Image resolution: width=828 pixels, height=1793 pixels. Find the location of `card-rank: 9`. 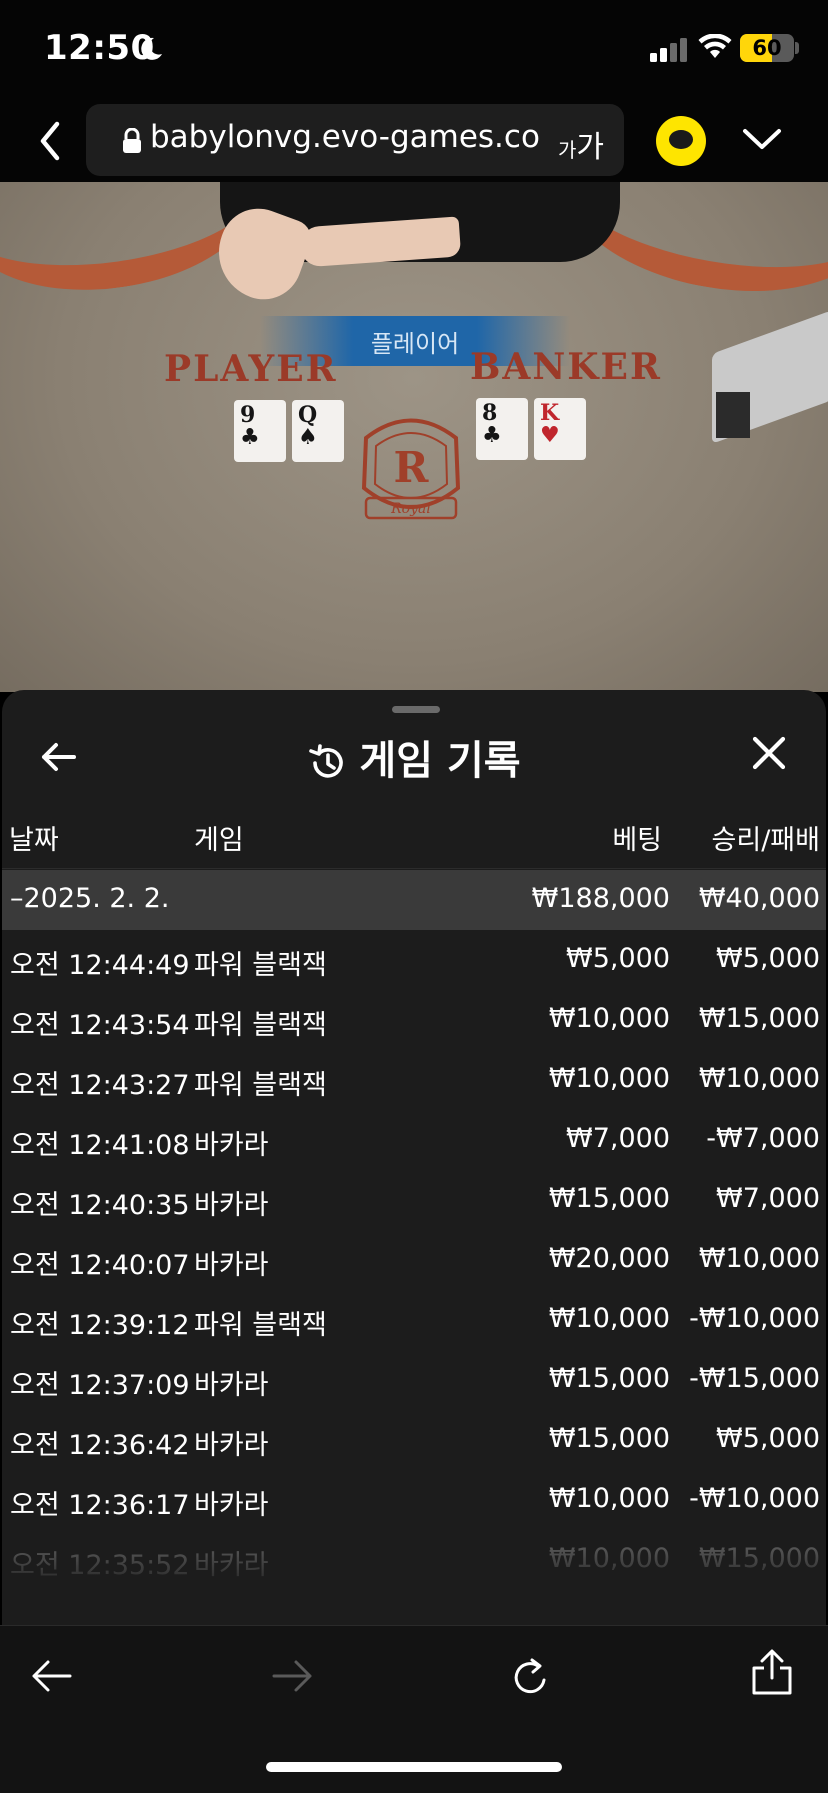

card-rank: 9 is located at coordinates (248, 415).